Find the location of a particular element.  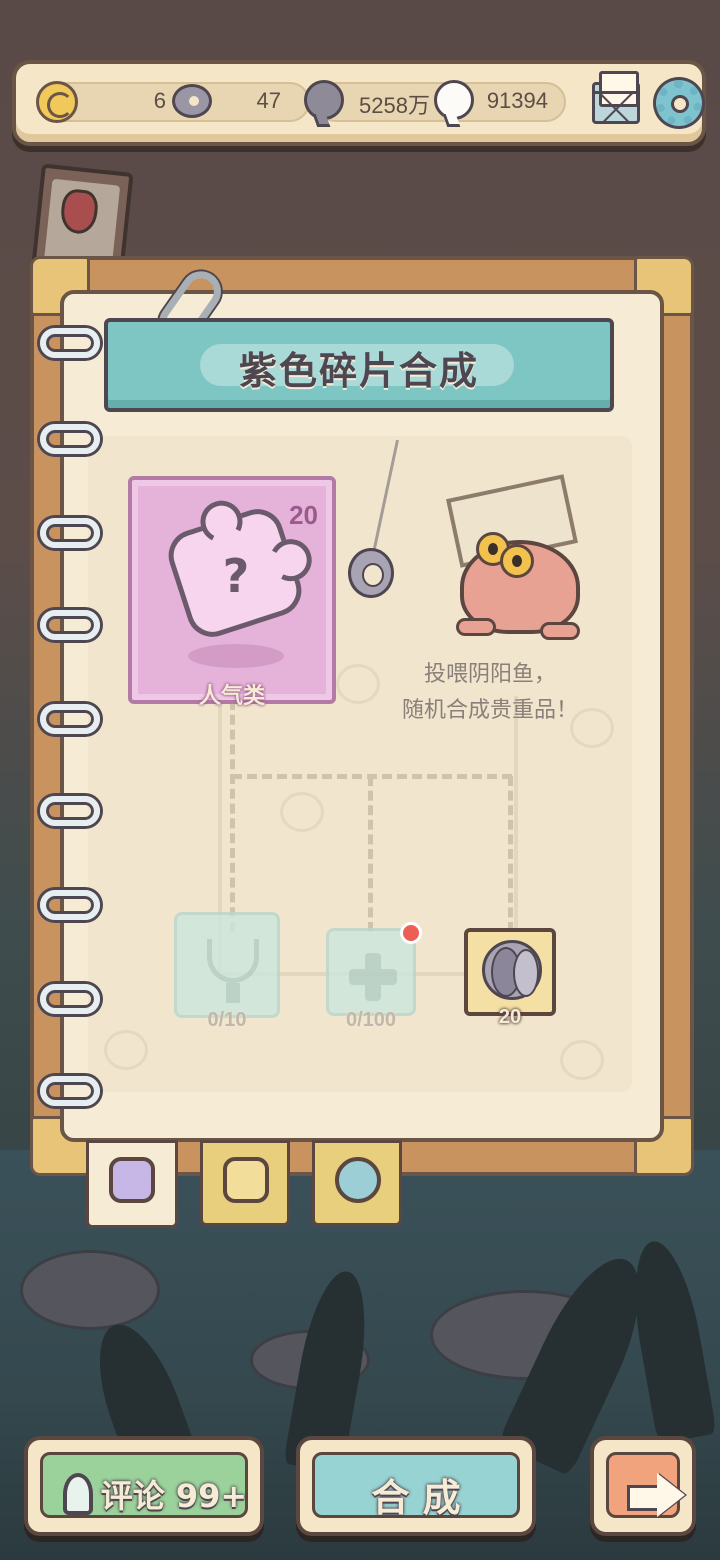

tab-purple-fragments is located at coordinates (132, 1184).